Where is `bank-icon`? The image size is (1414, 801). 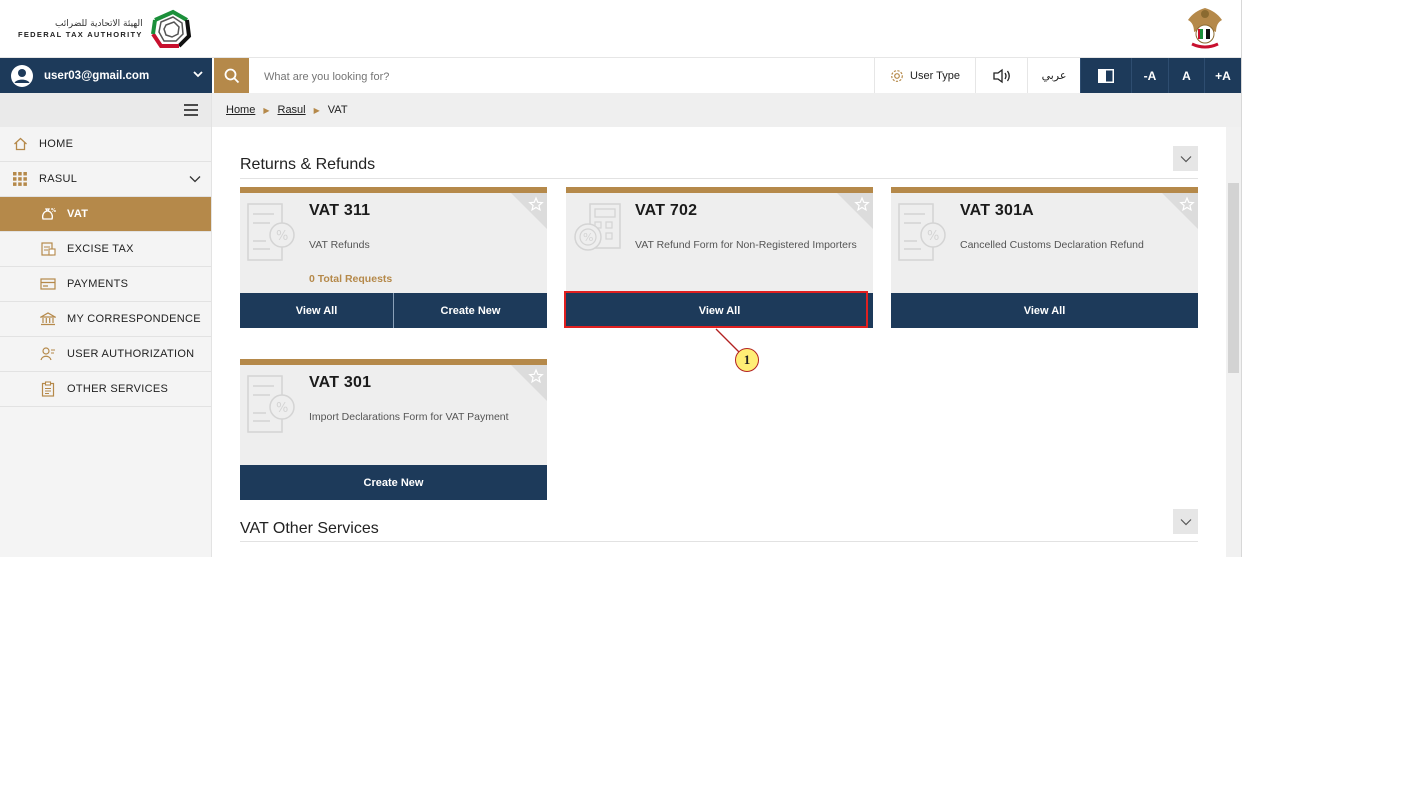 bank-icon is located at coordinates (48, 319).